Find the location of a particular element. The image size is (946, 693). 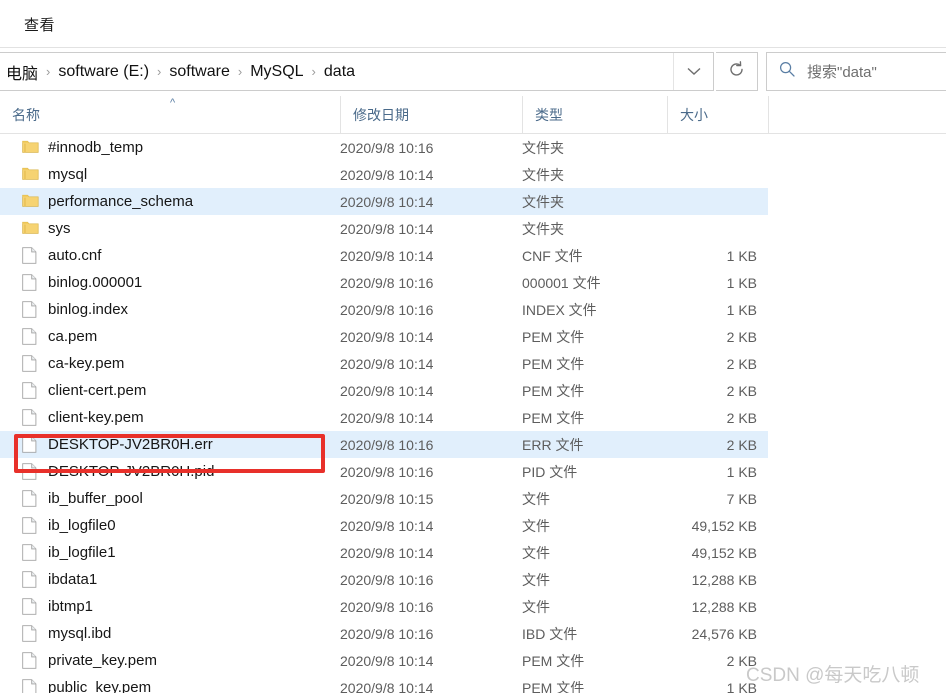

table-row: ca.pem 2020/9/8 10:14 PEM 文件 2 KB is located at coordinates (384, 336).